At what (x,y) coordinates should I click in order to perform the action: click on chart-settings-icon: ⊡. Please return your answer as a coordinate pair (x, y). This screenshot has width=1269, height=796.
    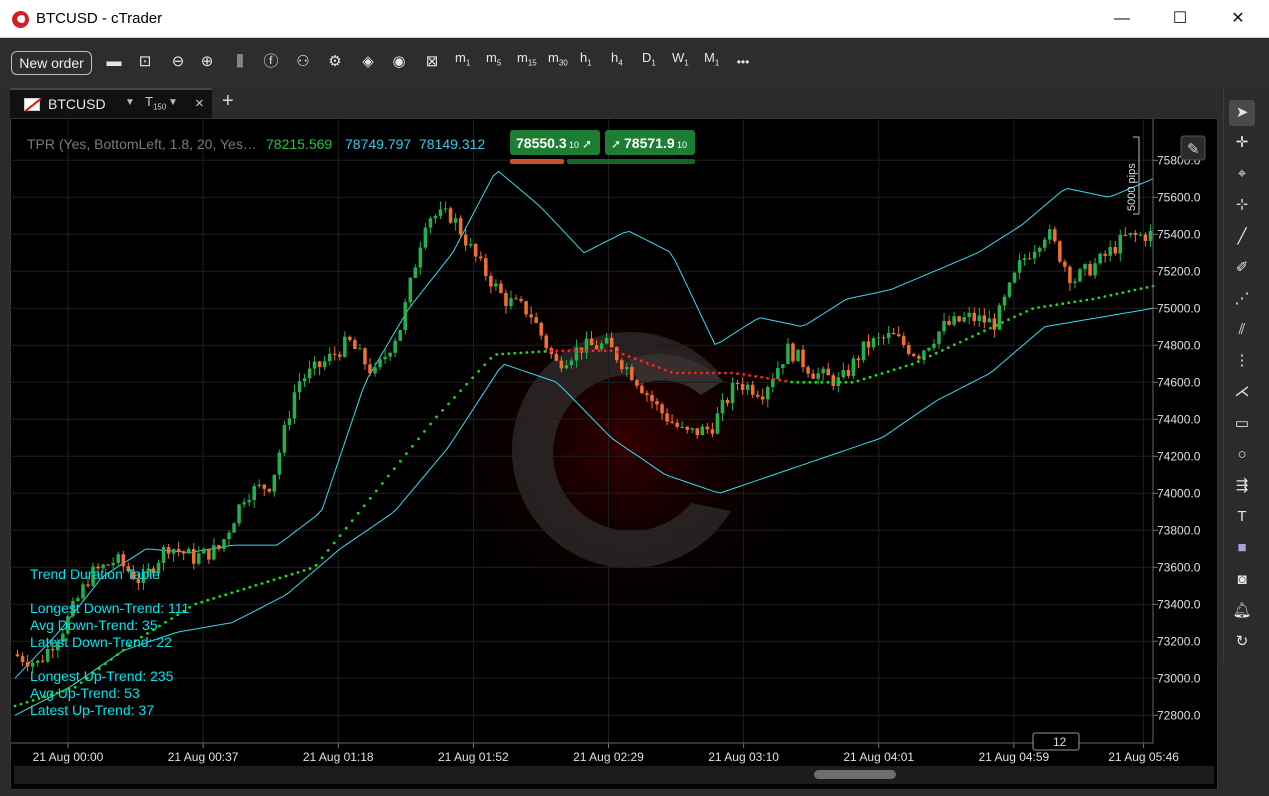
    Looking at the image, I should click on (145, 62).